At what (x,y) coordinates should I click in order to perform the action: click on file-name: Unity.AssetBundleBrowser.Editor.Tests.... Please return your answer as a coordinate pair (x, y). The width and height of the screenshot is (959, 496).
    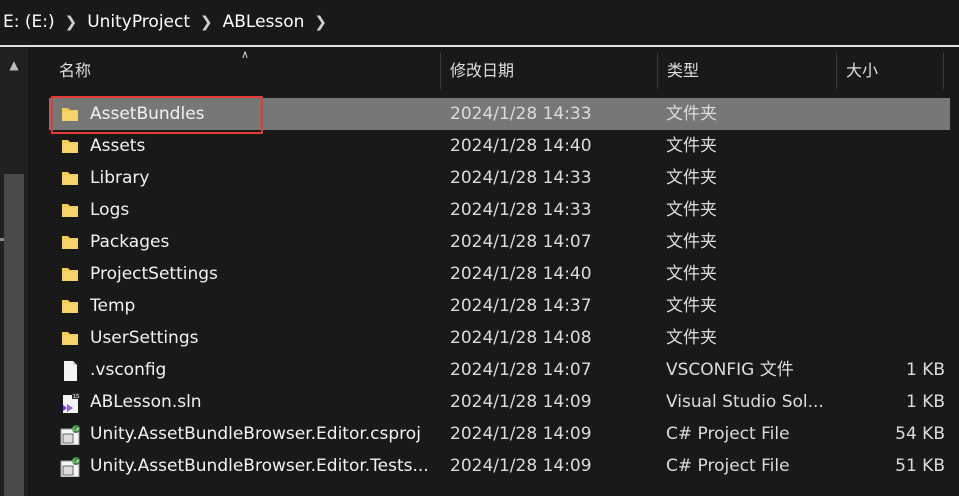
    Looking at the image, I should click on (259, 466).